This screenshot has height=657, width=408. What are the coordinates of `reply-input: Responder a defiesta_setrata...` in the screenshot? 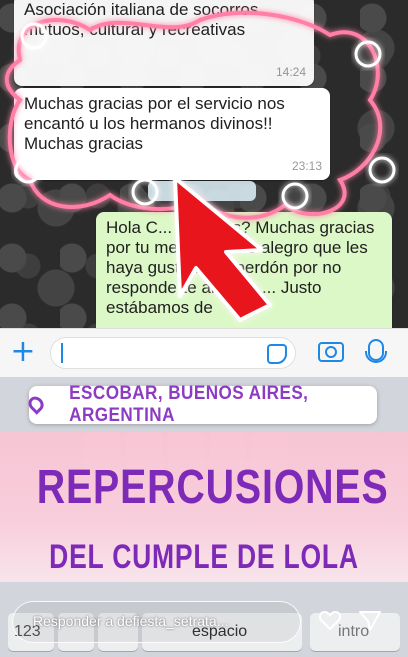 It's located at (156, 622).